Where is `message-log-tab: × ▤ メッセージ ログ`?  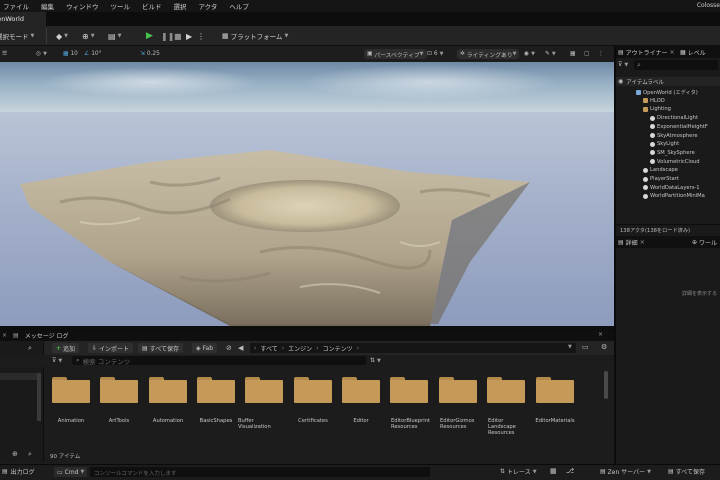
message-log-tab: × ▤ メッセージ ログ is located at coordinates (35, 335).